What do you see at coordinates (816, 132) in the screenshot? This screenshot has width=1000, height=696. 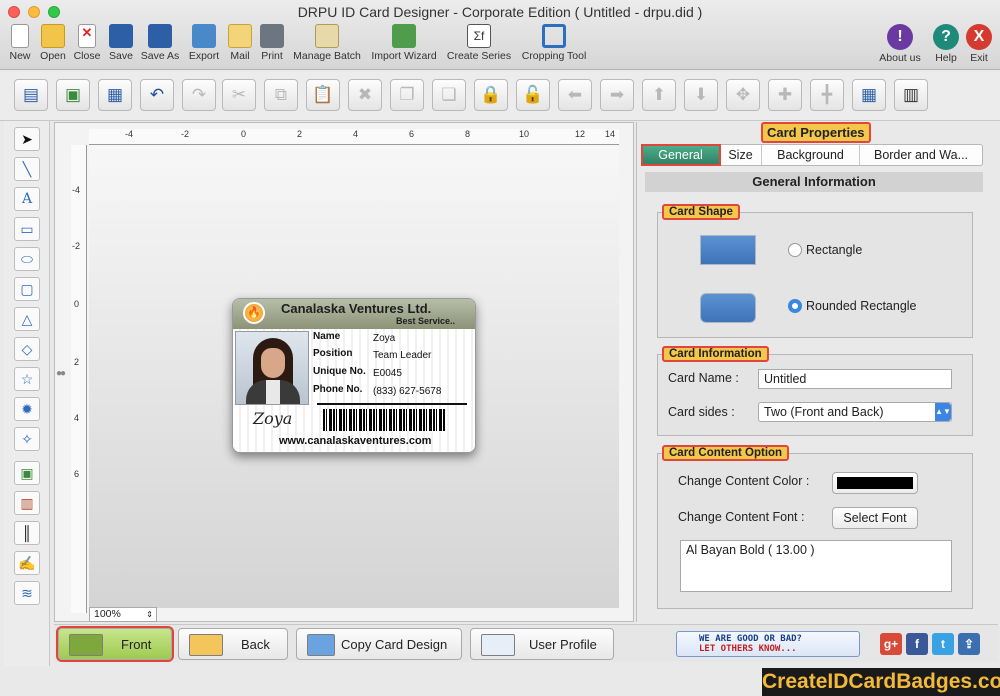 I see `panel-title: Card Properties` at bounding box center [816, 132].